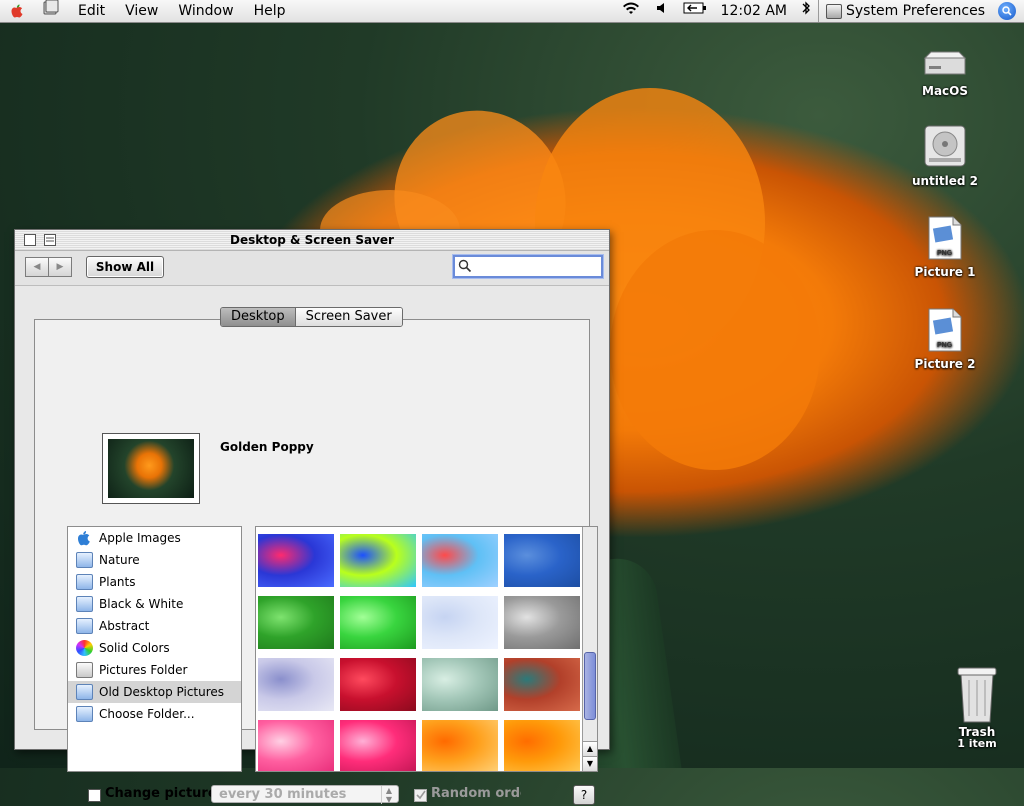 This screenshot has height=806, width=1024. I want to click on search-icon, so click(465, 266).